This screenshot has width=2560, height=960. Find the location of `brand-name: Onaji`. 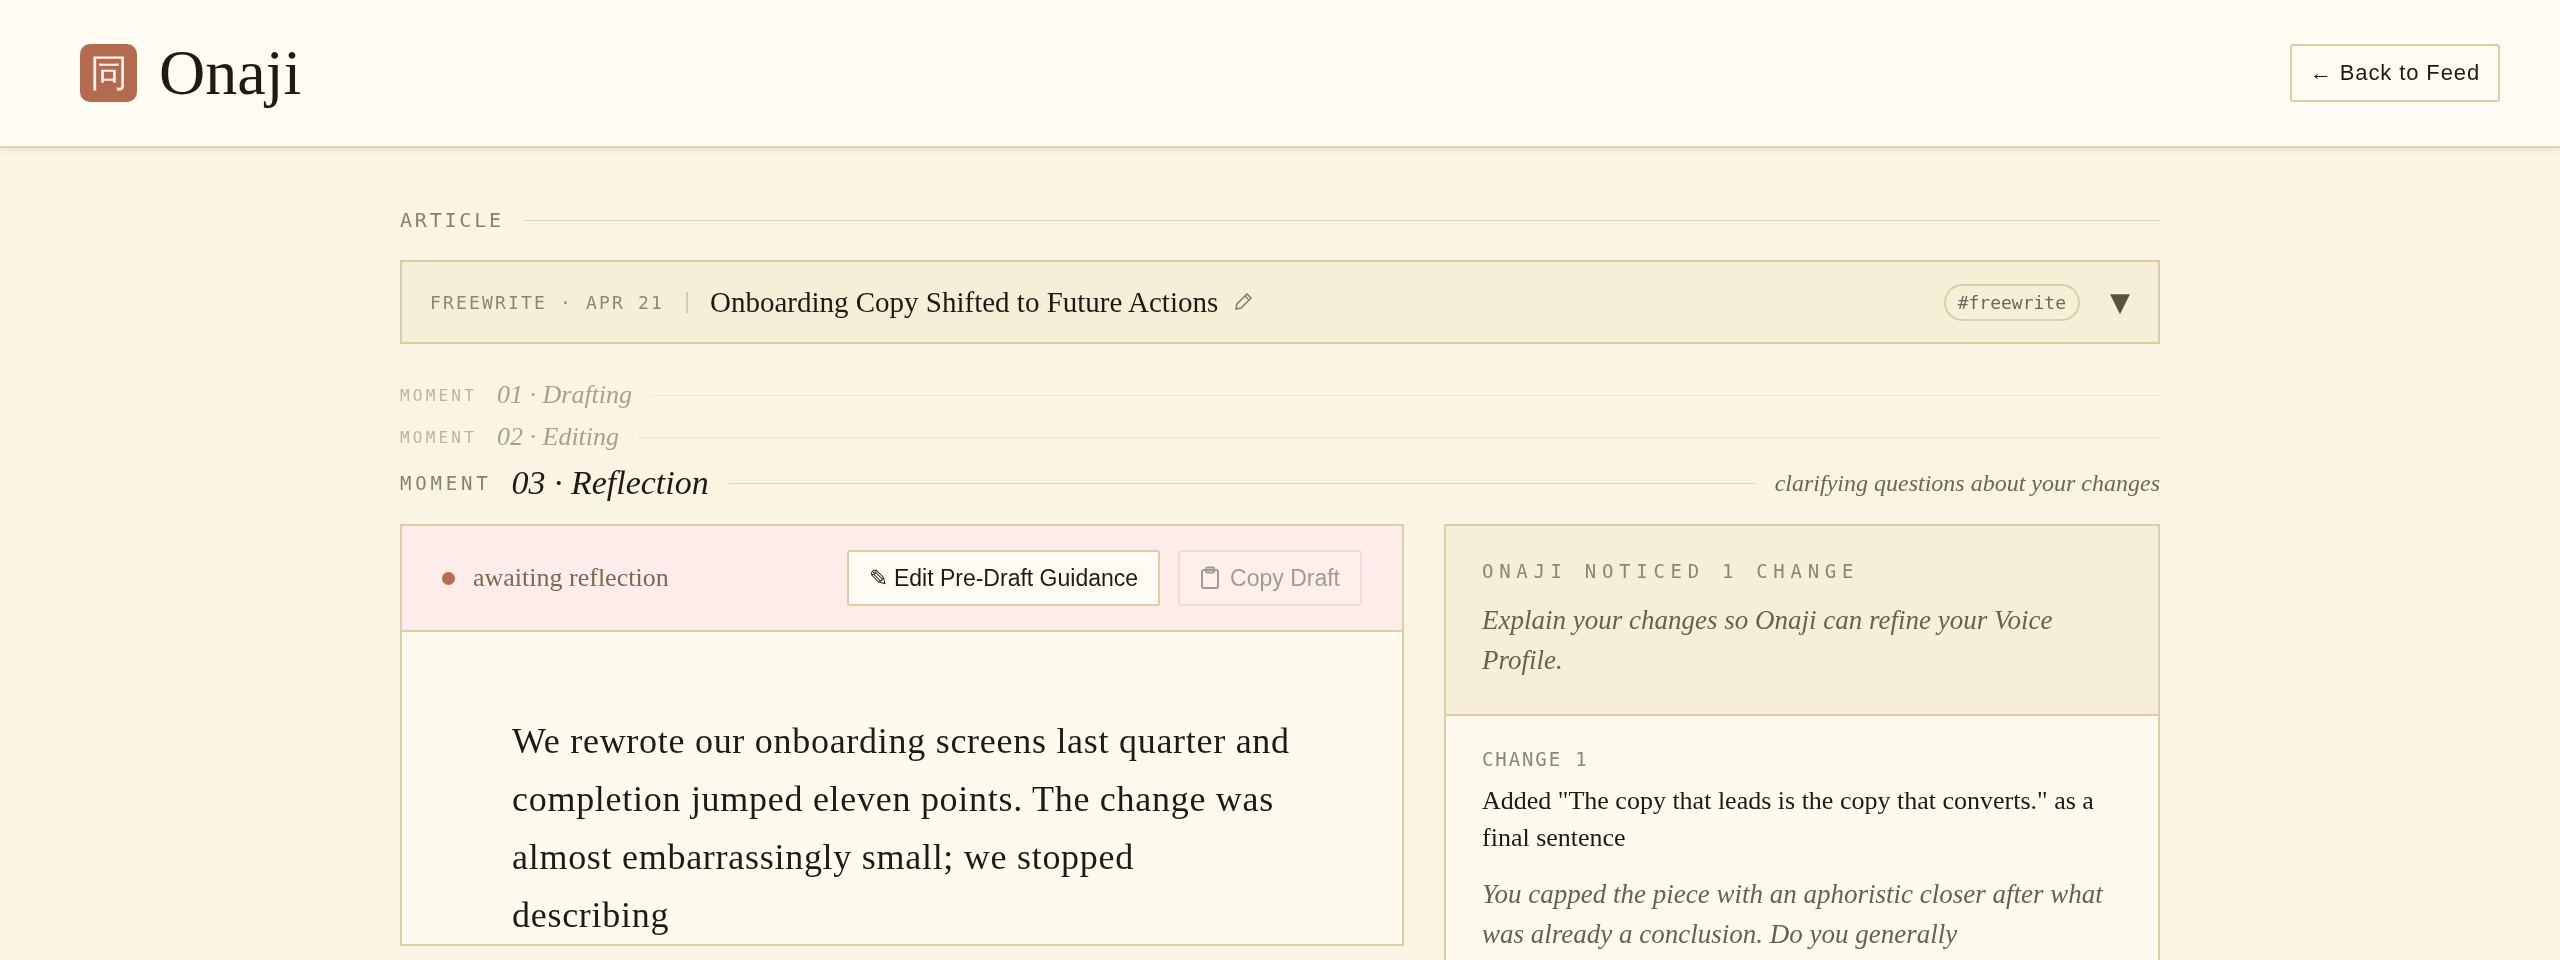

brand-name: Onaji is located at coordinates (230, 73).